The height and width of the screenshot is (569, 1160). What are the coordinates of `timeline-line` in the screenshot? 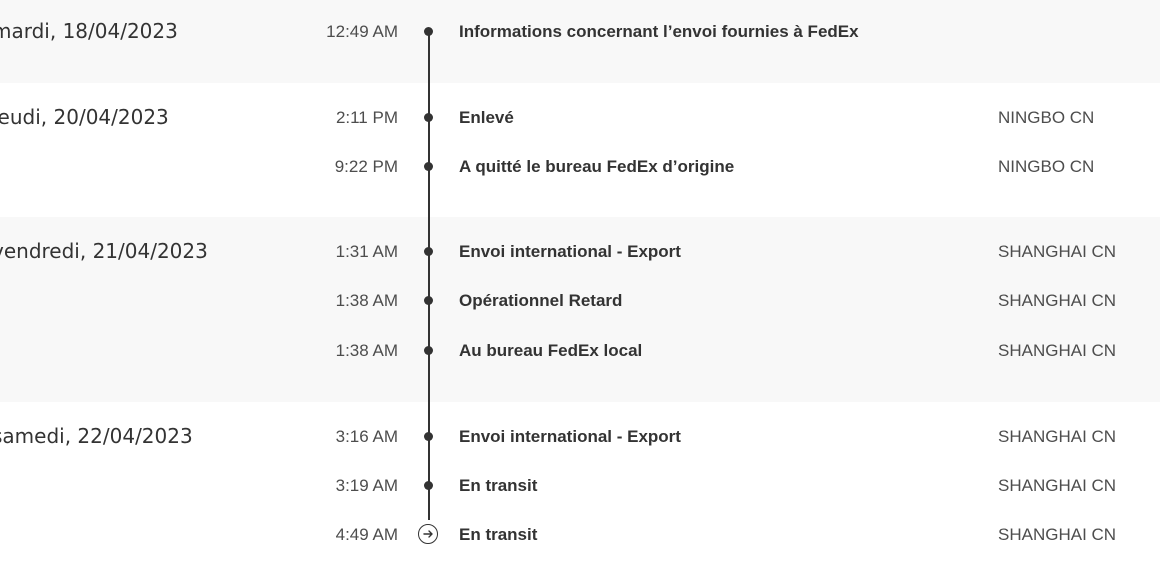 It's located at (429, 276).